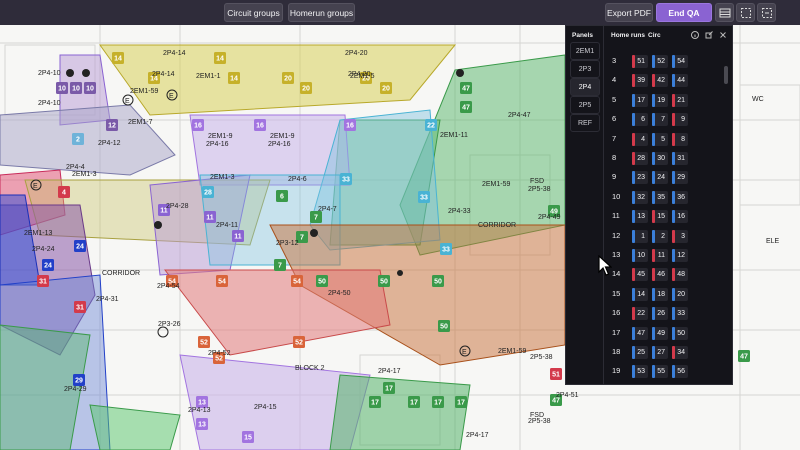 This screenshot has height=450, width=800. I want to click on circuit-chip: 51, so click(640, 61).